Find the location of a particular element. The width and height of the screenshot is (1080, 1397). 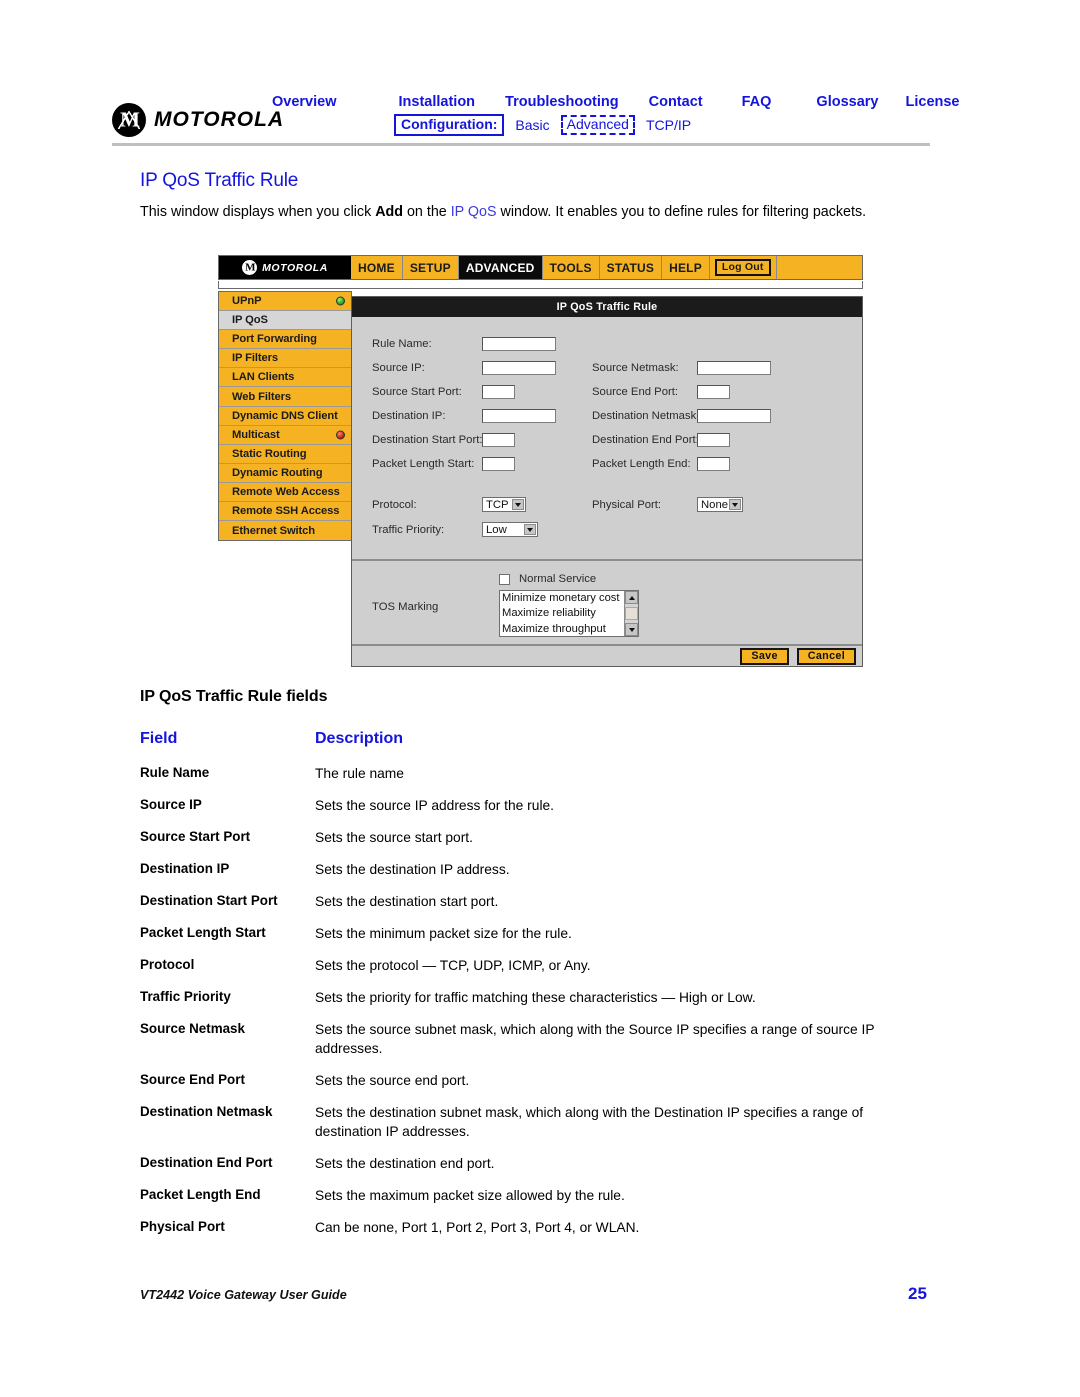

column-header-description: Description is located at coordinates (359, 738).